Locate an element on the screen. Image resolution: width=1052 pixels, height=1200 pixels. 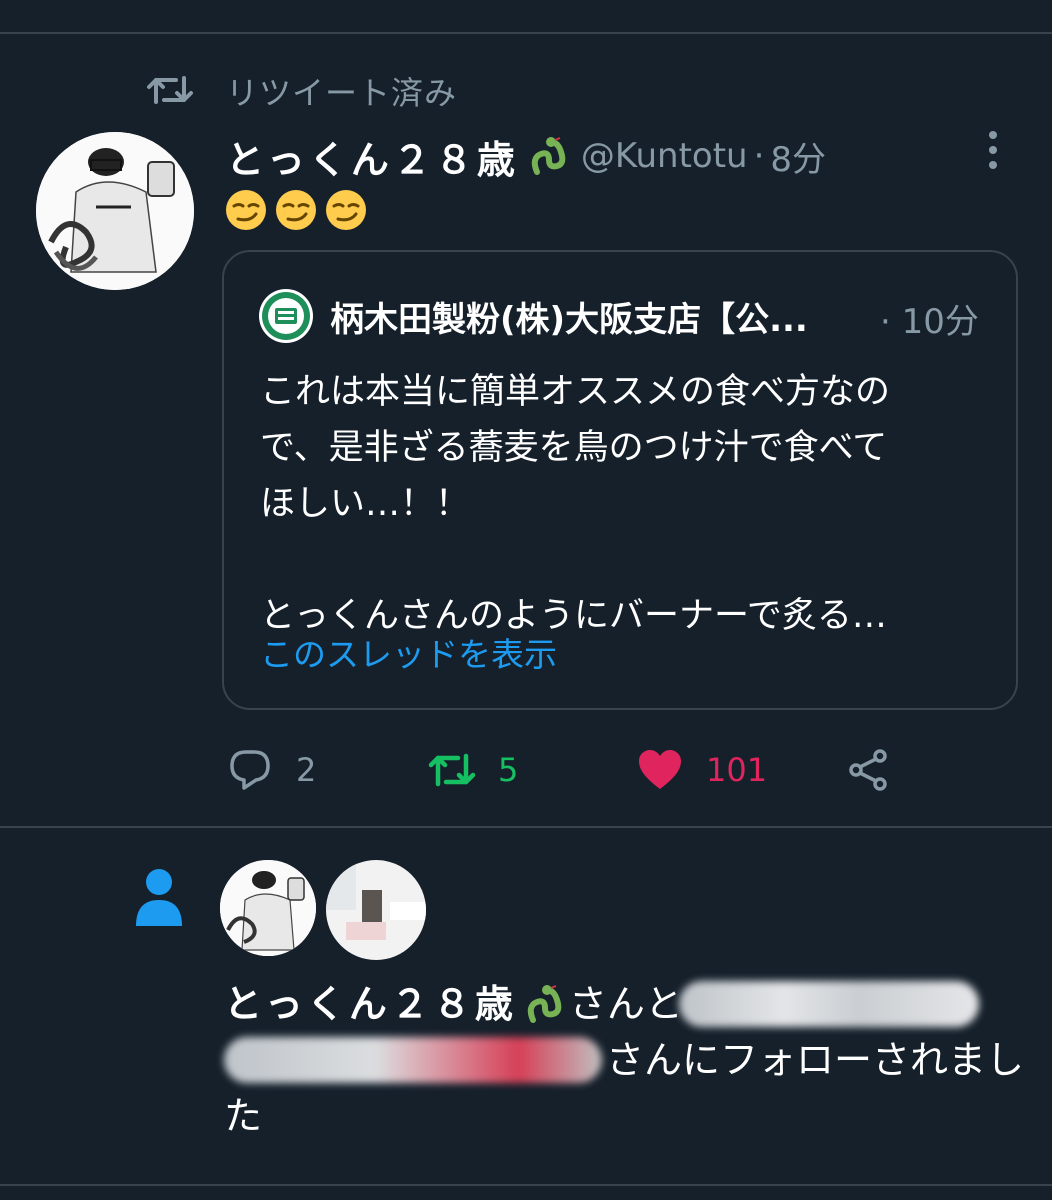
share-button is located at coordinates (868, 770).